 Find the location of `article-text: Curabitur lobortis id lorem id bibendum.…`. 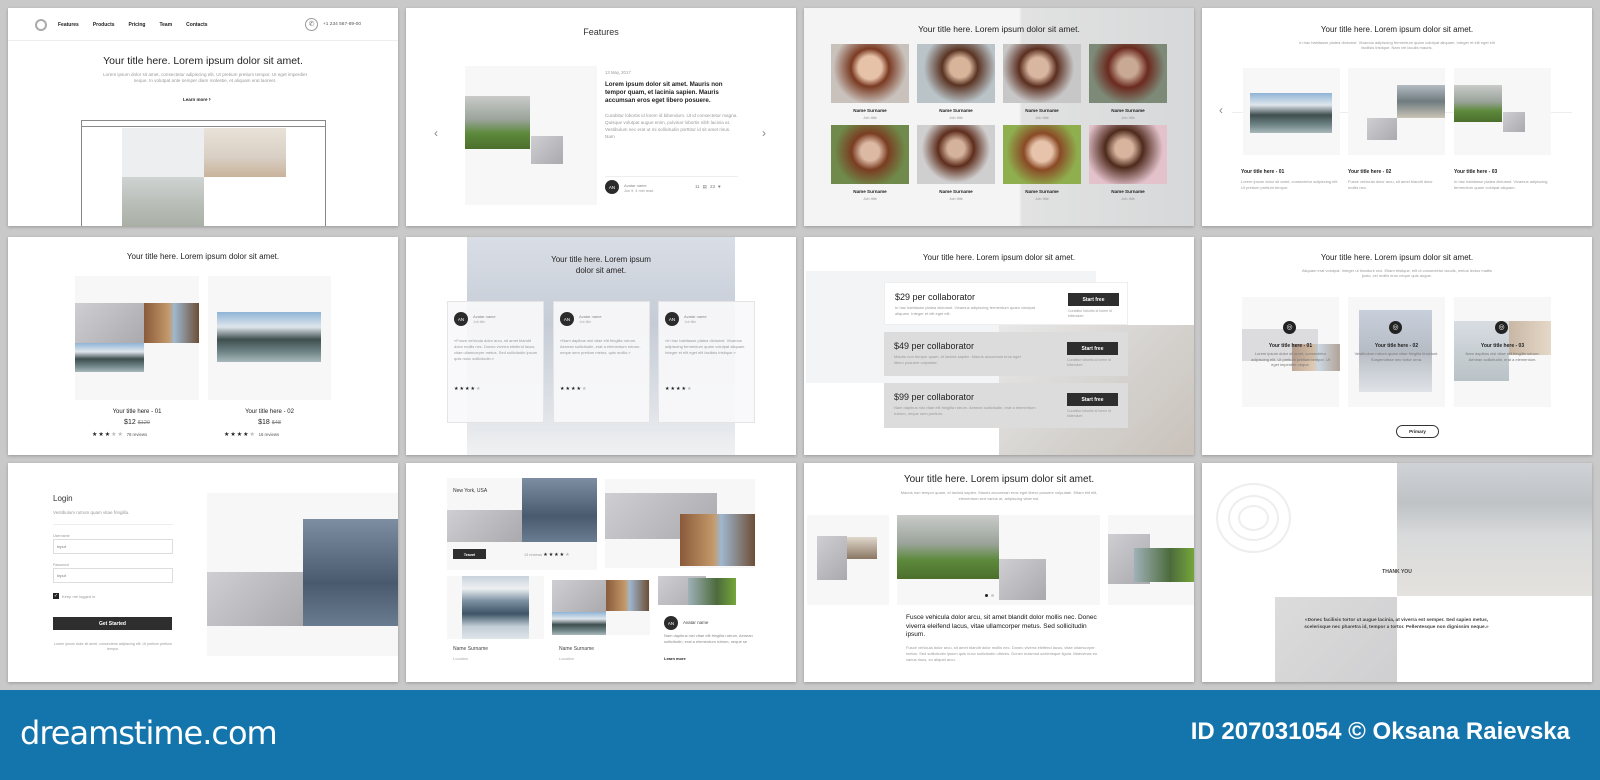

article-text: Curabitur lobortis id lorem id bibendum.… is located at coordinates (671, 126).